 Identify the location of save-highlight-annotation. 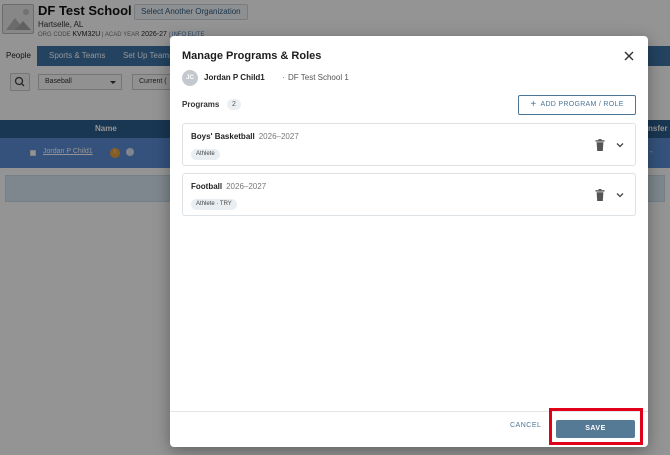
(596, 426).